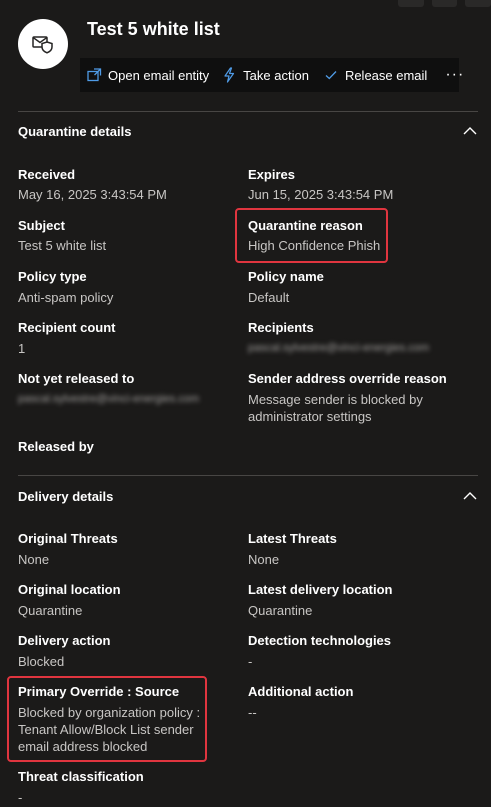  Describe the element at coordinates (310, 416) in the screenshot. I see `sender-override-reason-line: administrator settings` at that location.